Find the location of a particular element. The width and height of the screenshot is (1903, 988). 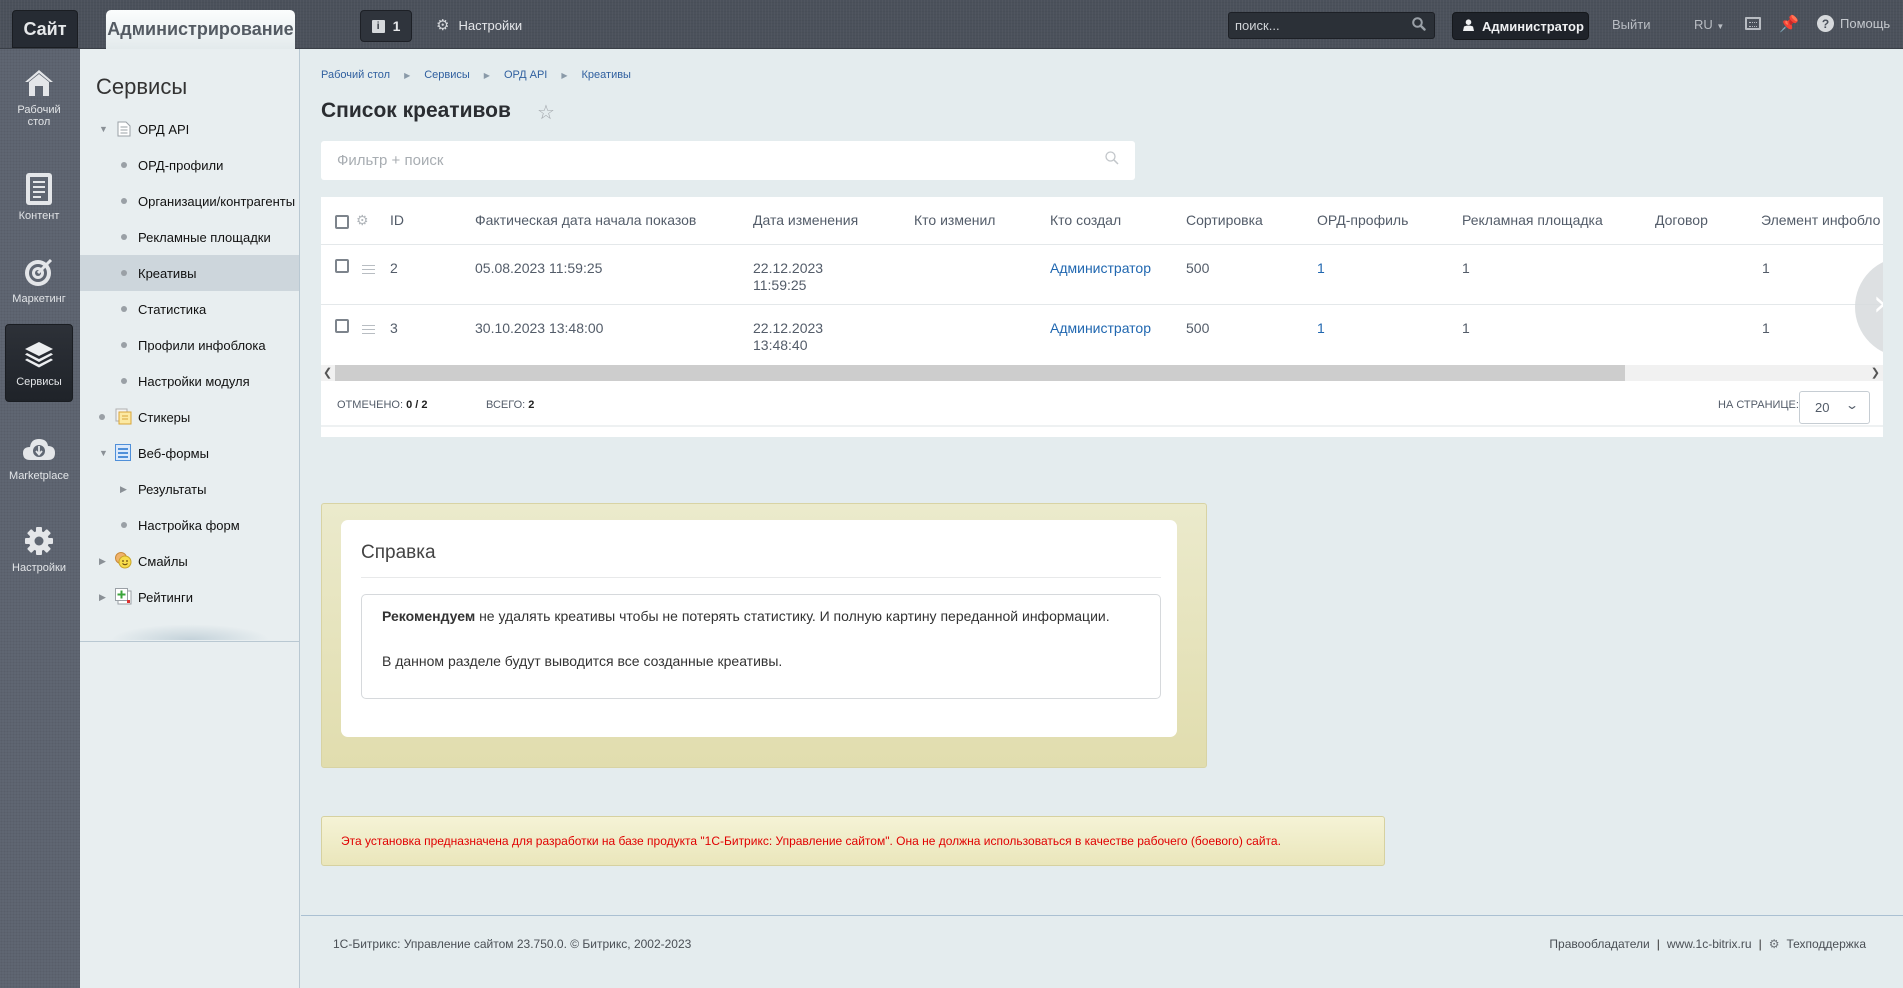

sticker-icon is located at coordinates (123, 416).